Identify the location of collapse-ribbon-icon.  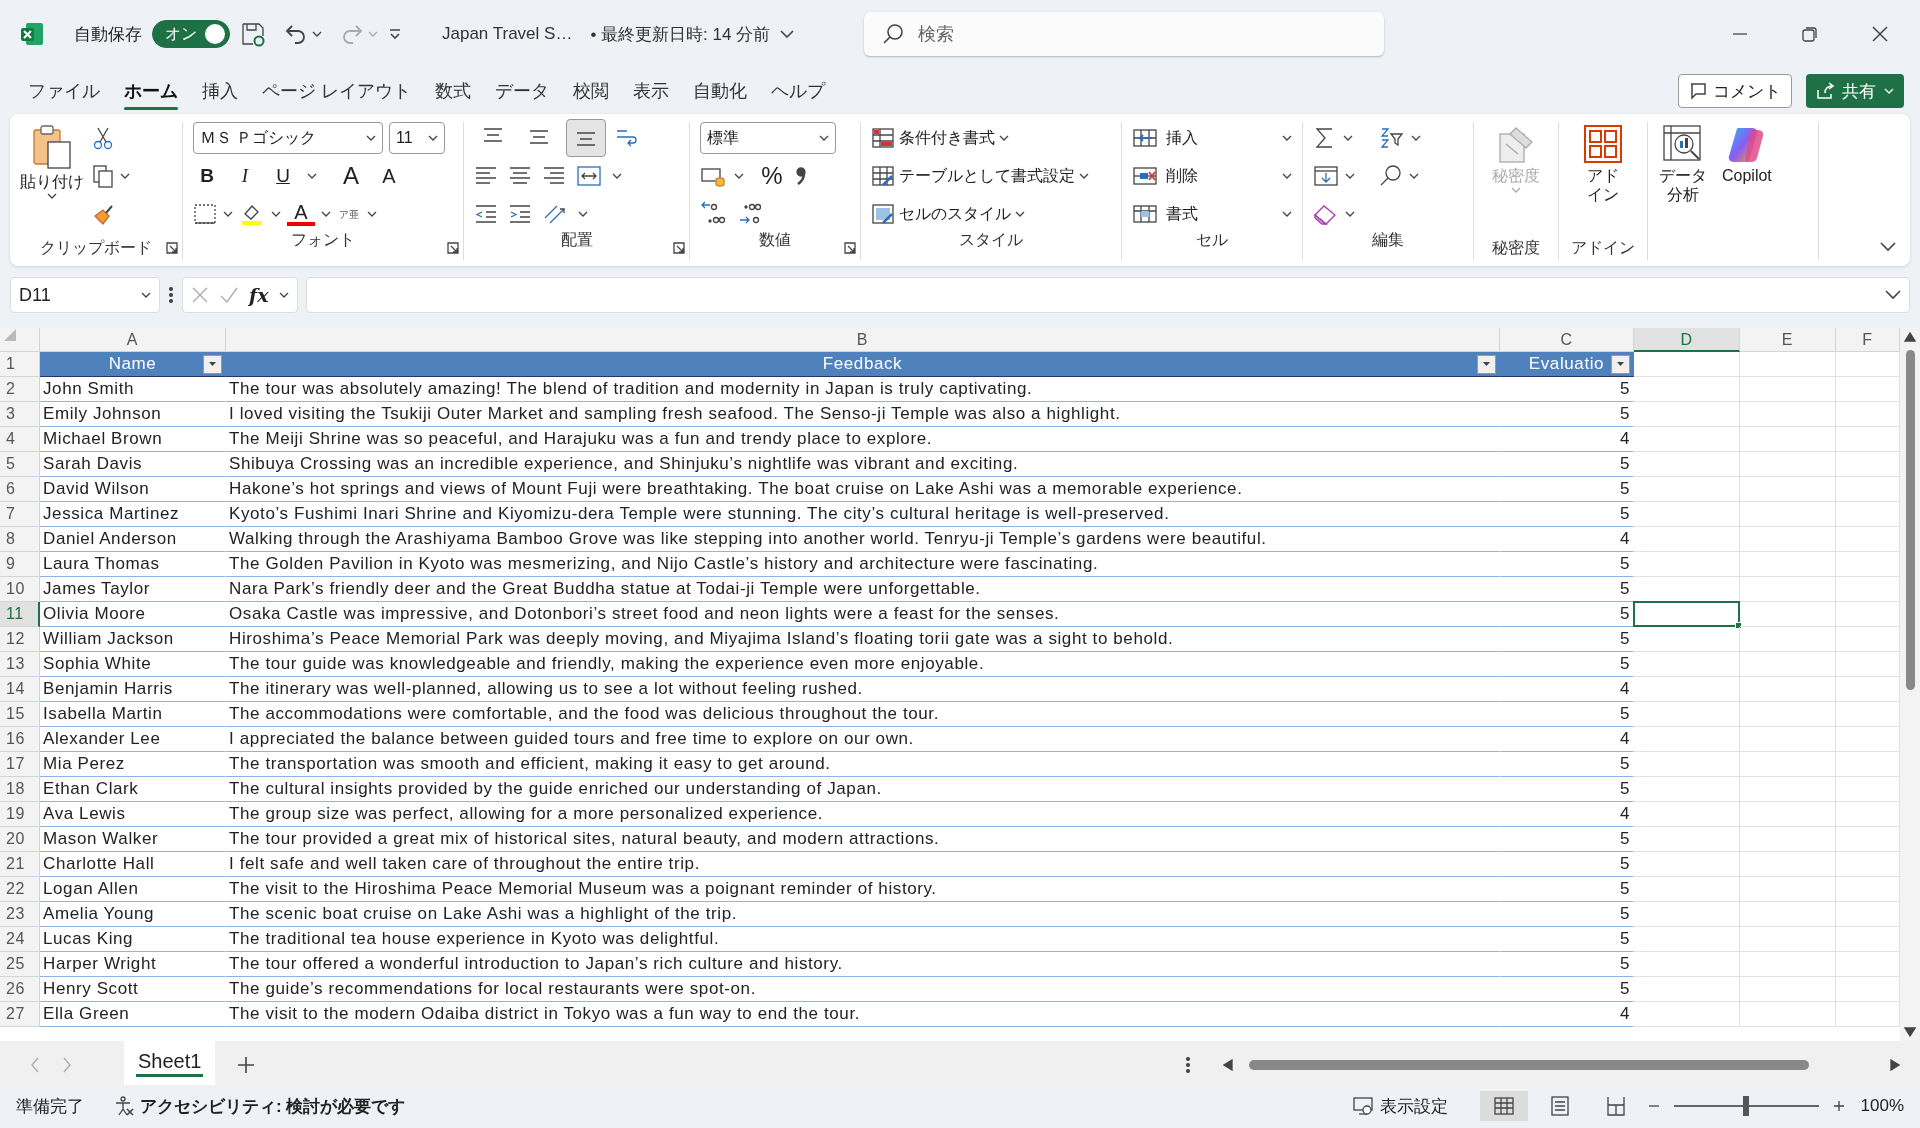
(1888, 247).